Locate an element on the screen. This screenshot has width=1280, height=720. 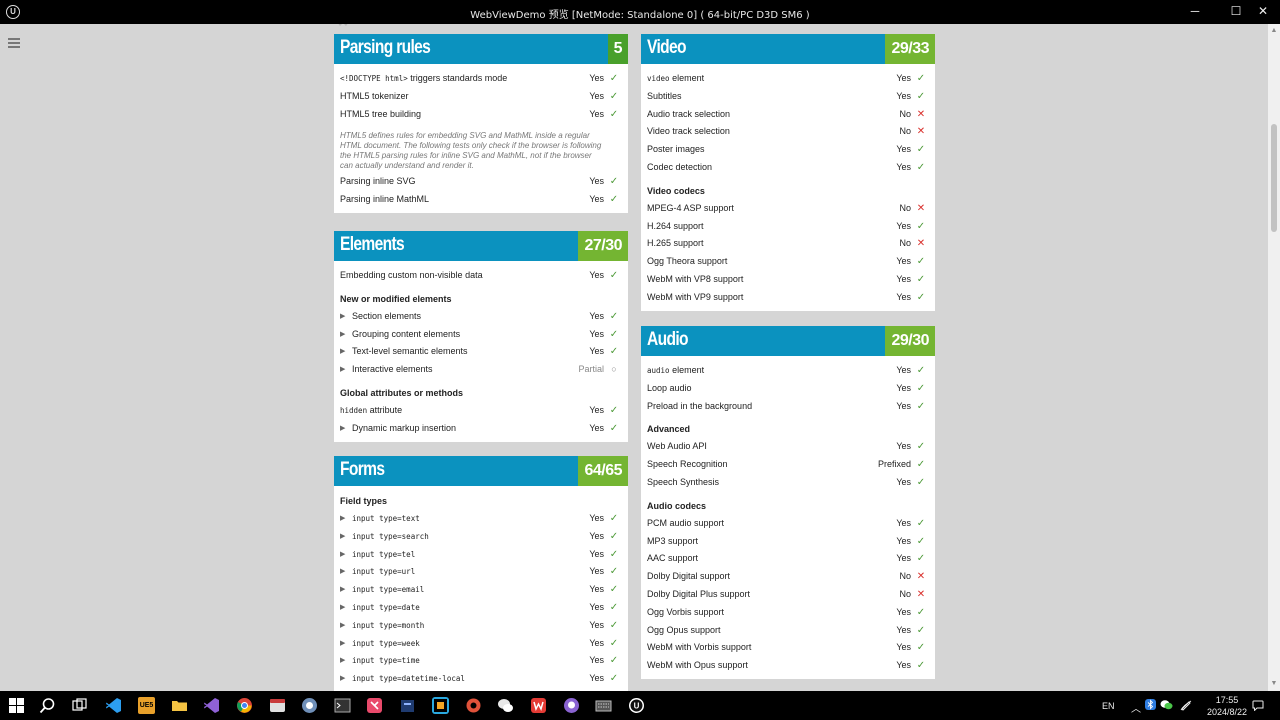
feature-row: ▶ Interactive elements Partial ○ is located at coordinates (481, 370).